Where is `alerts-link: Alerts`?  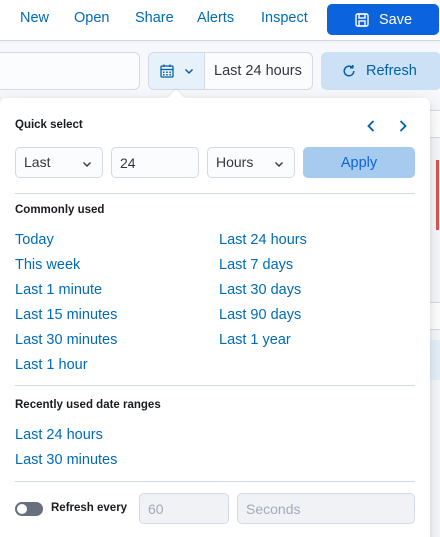
alerts-link: Alerts is located at coordinates (215, 18).